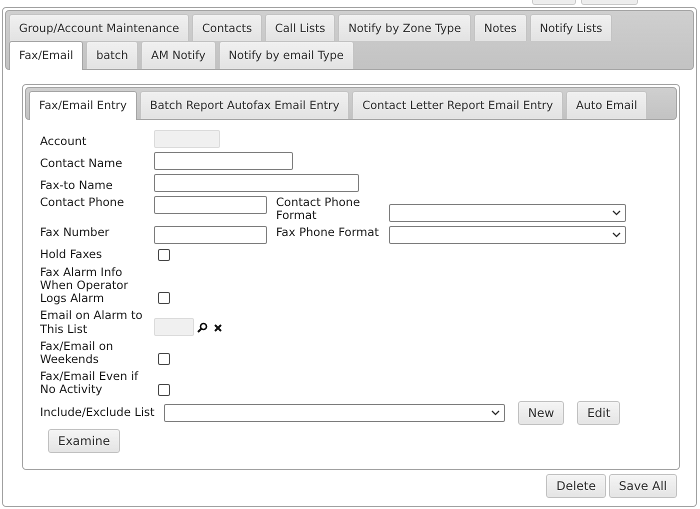  I want to click on field-label: Include/Exclude List, so click(98, 413).